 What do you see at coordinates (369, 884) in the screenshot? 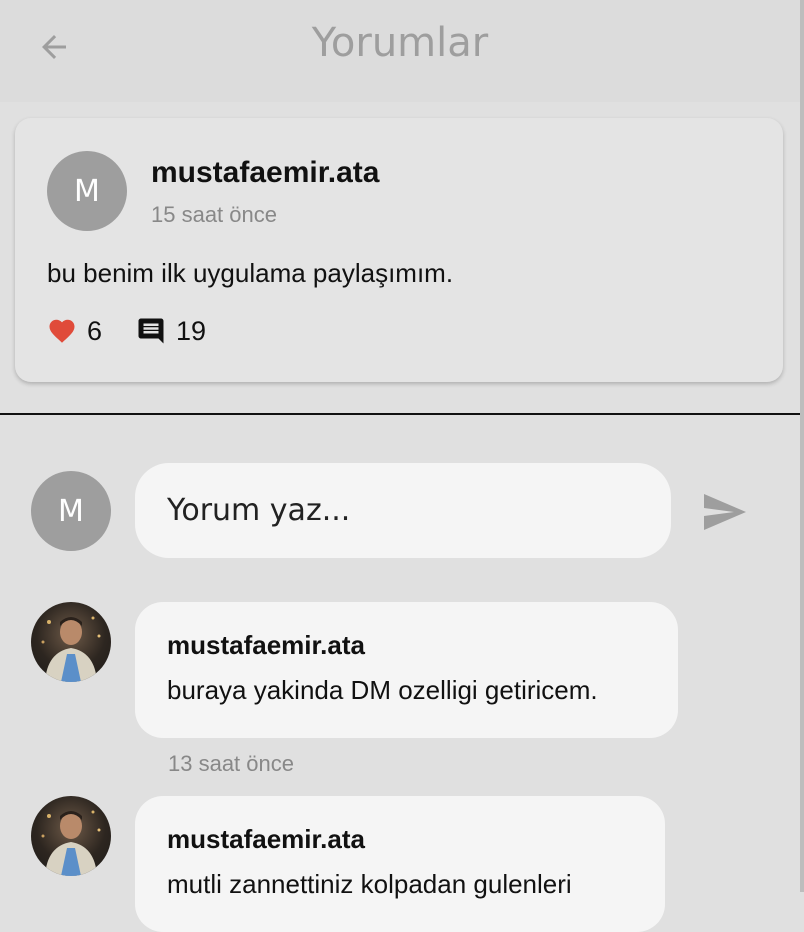
I see `comment-text: mutli zannettiniz kolpadan gulenleri` at bounding box center [369, 884].